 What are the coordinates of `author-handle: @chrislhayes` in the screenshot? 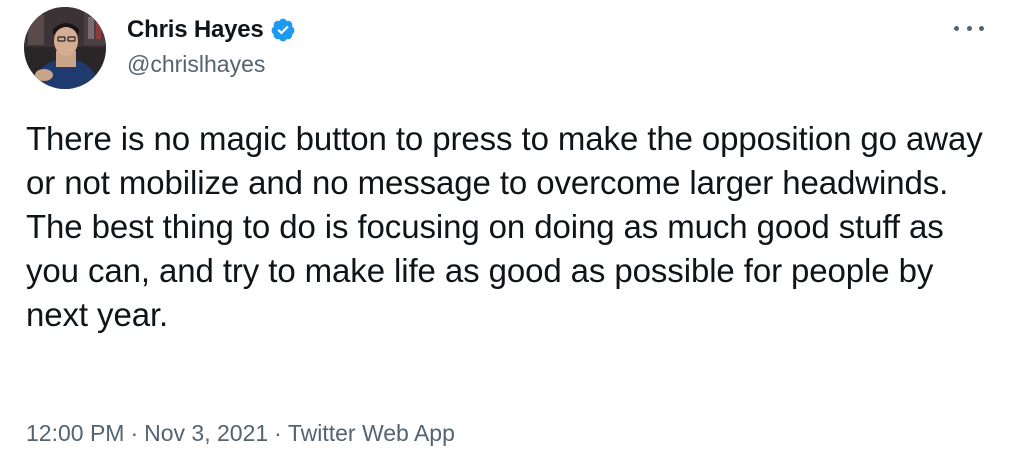 It's located at (196, 64).